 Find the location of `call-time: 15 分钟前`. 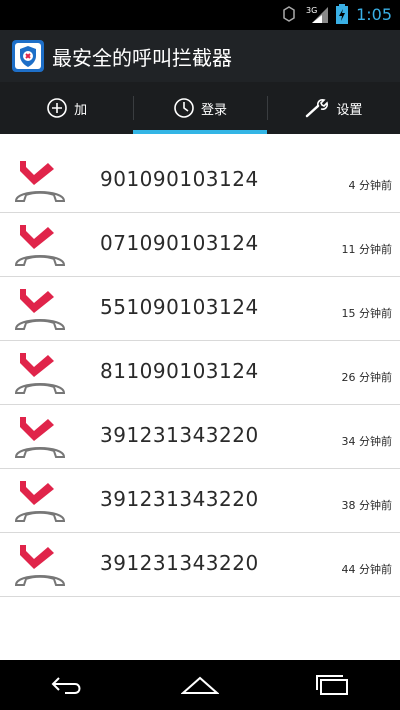

call-time: 15 分钟前 is located at coordinates (367, 313).